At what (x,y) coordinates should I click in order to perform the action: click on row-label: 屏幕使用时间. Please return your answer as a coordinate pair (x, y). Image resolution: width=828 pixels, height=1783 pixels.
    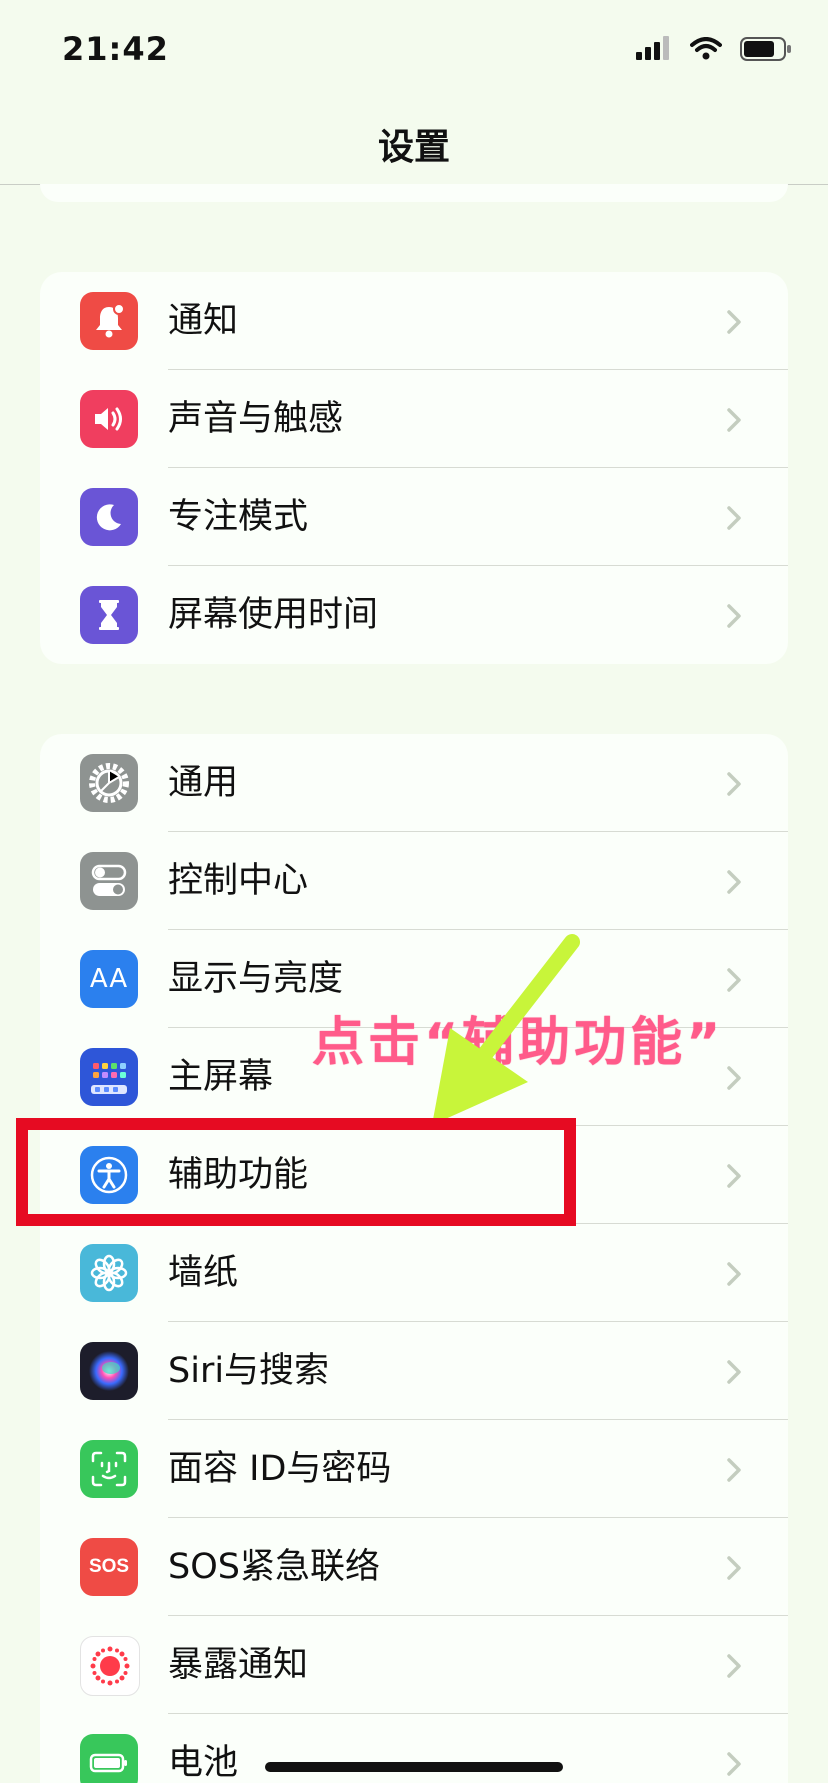
    Looking at the image, I should click on (273, 615).